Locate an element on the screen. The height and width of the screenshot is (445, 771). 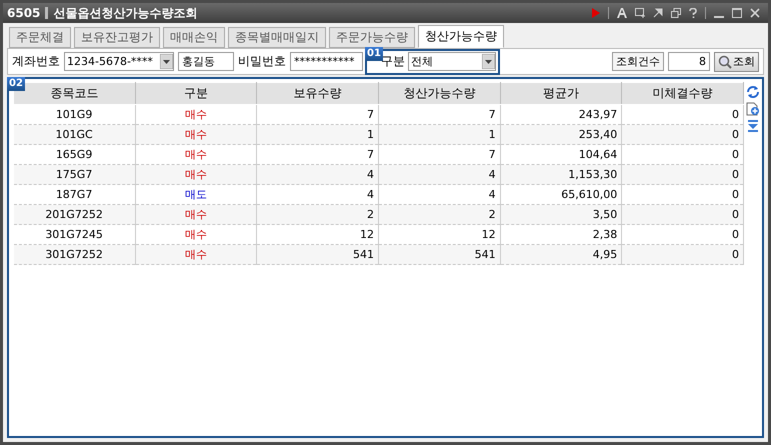
owner-name-field: 홍길동 is located at coordinates (206, 61).